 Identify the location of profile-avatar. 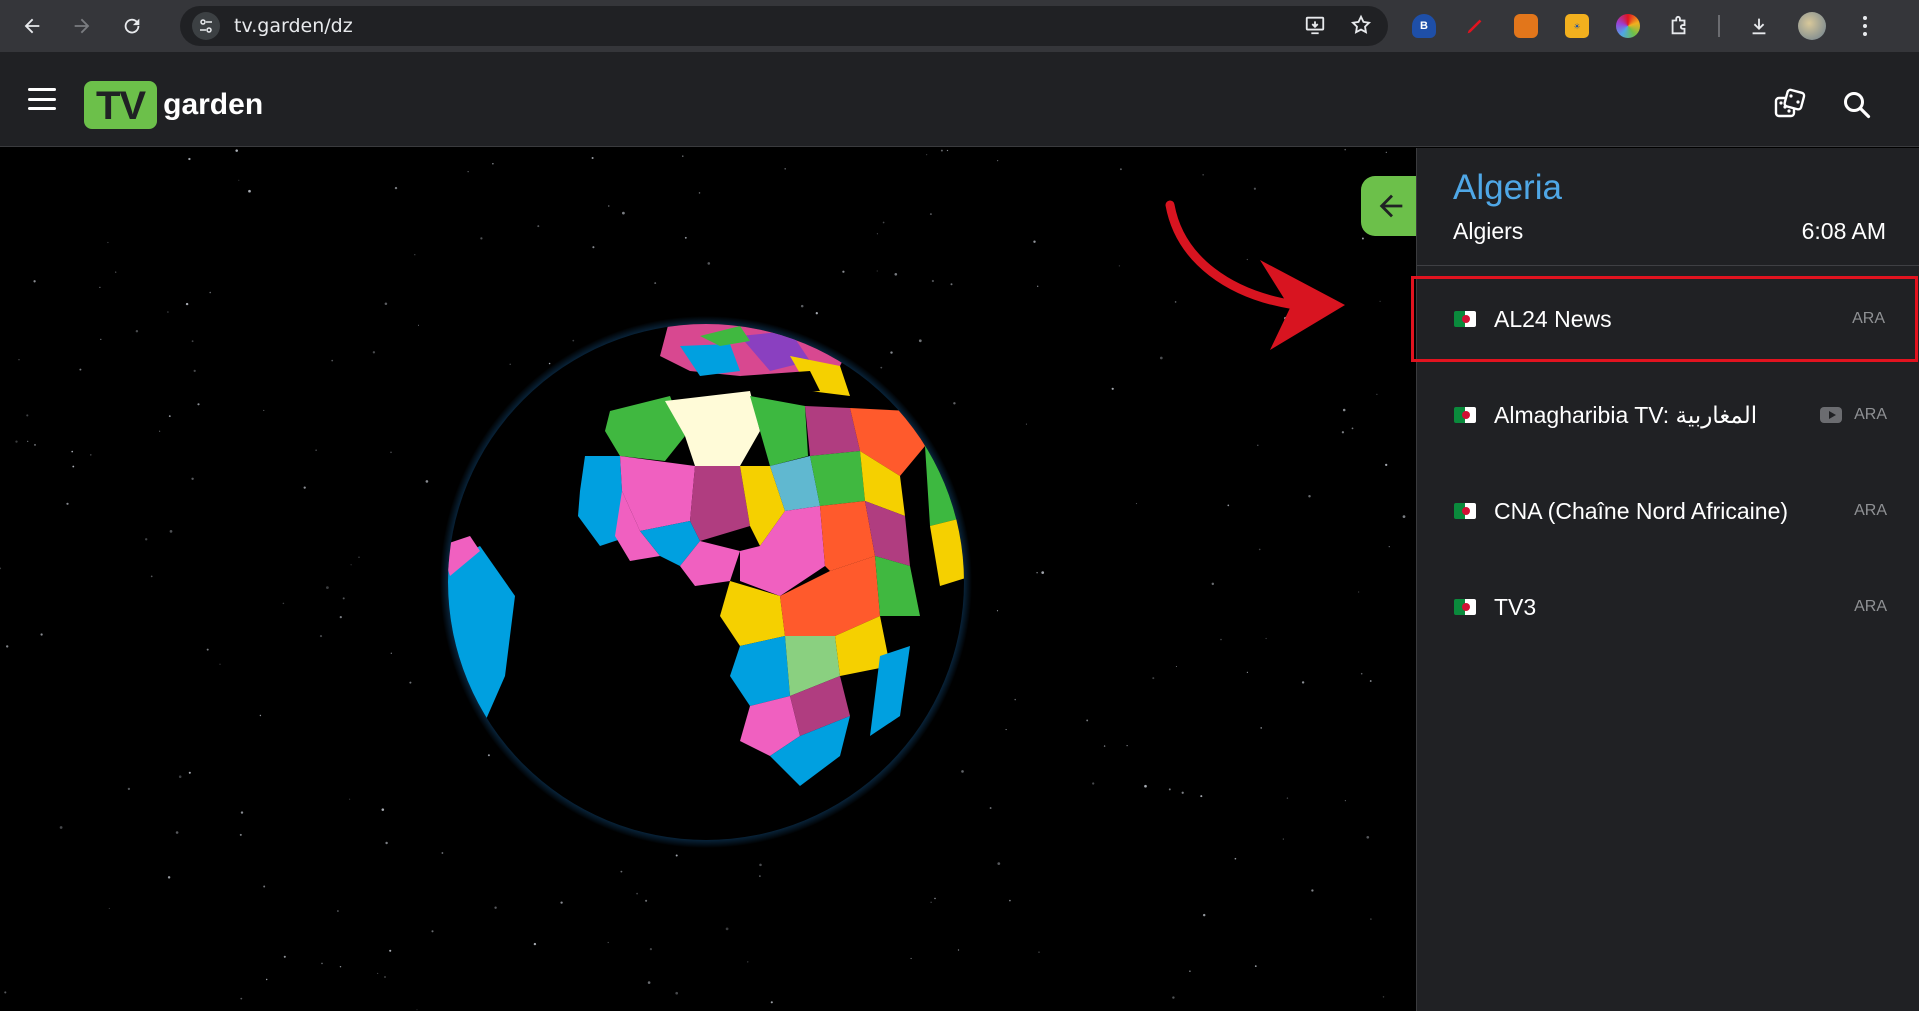
(1812, 26).